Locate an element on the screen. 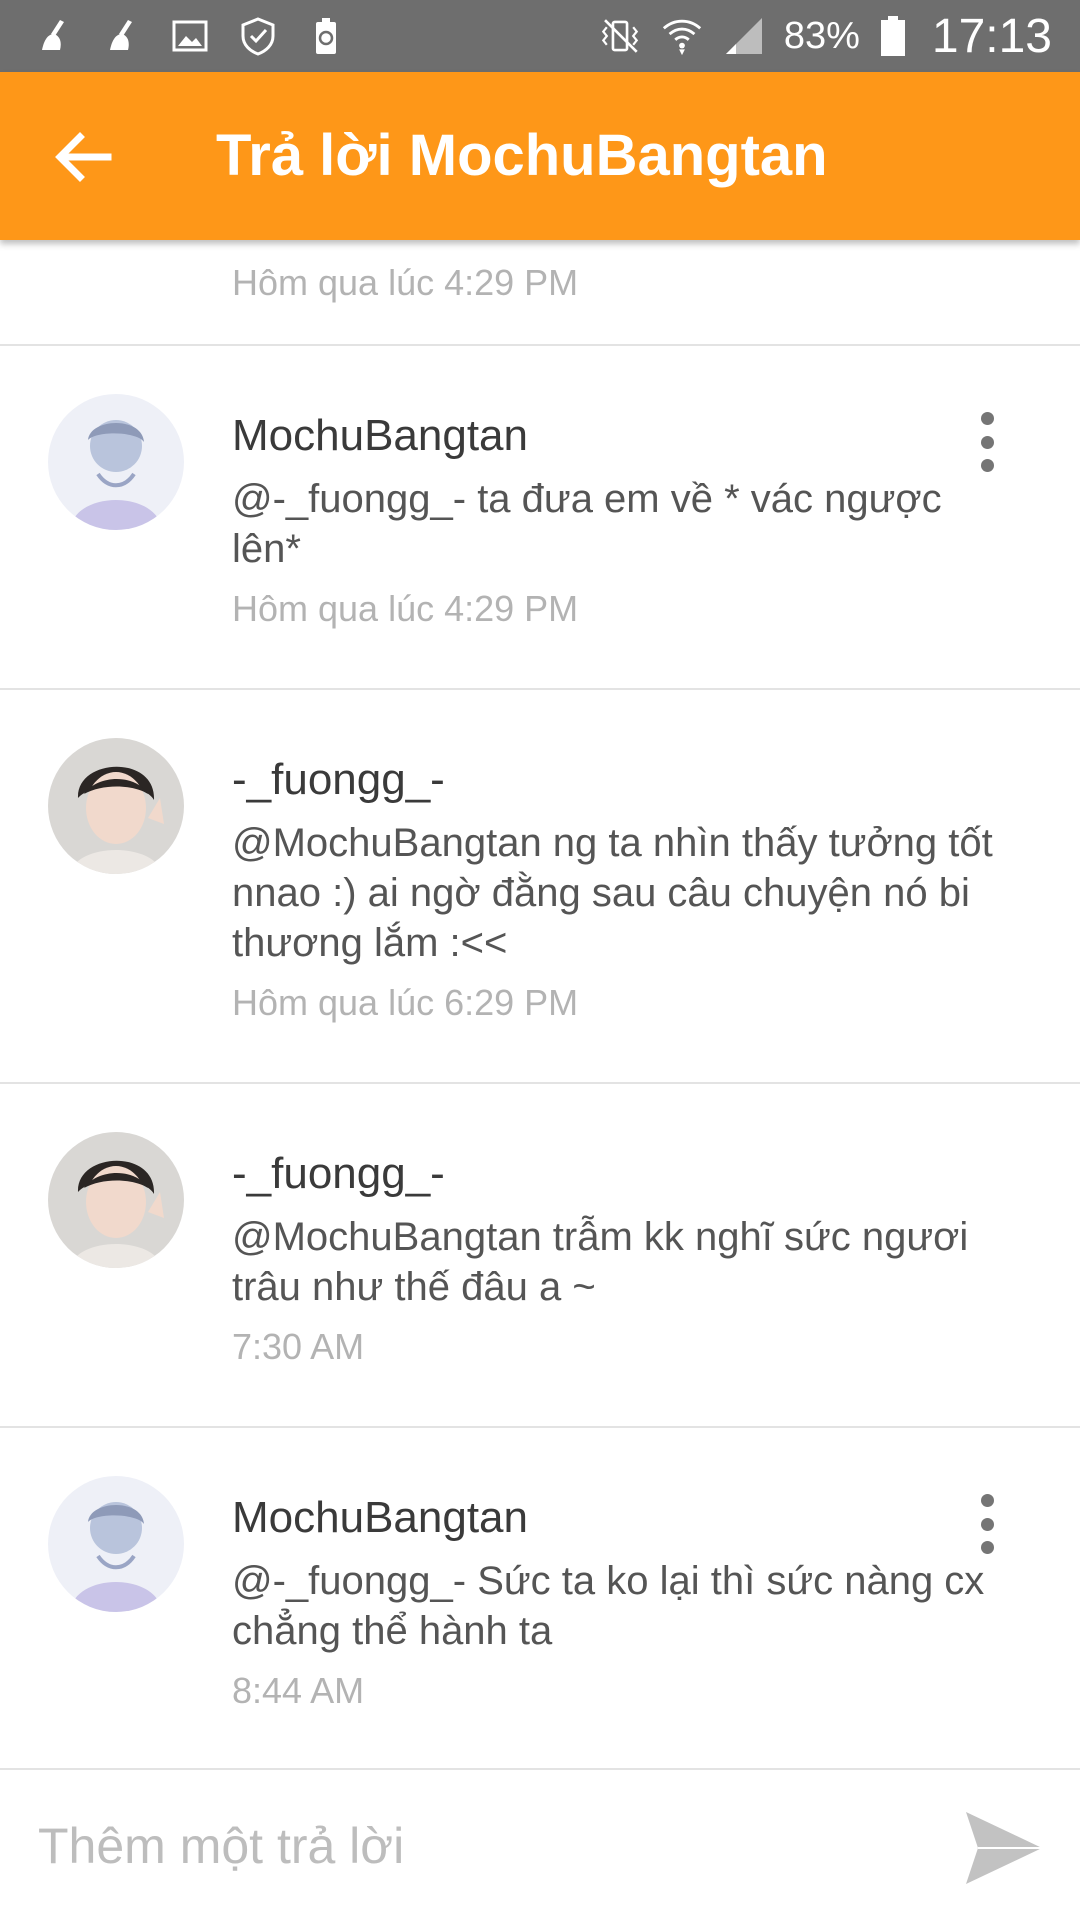 The image size is (1080, 1922). reply-bar is located at coordinates (540, 1845).